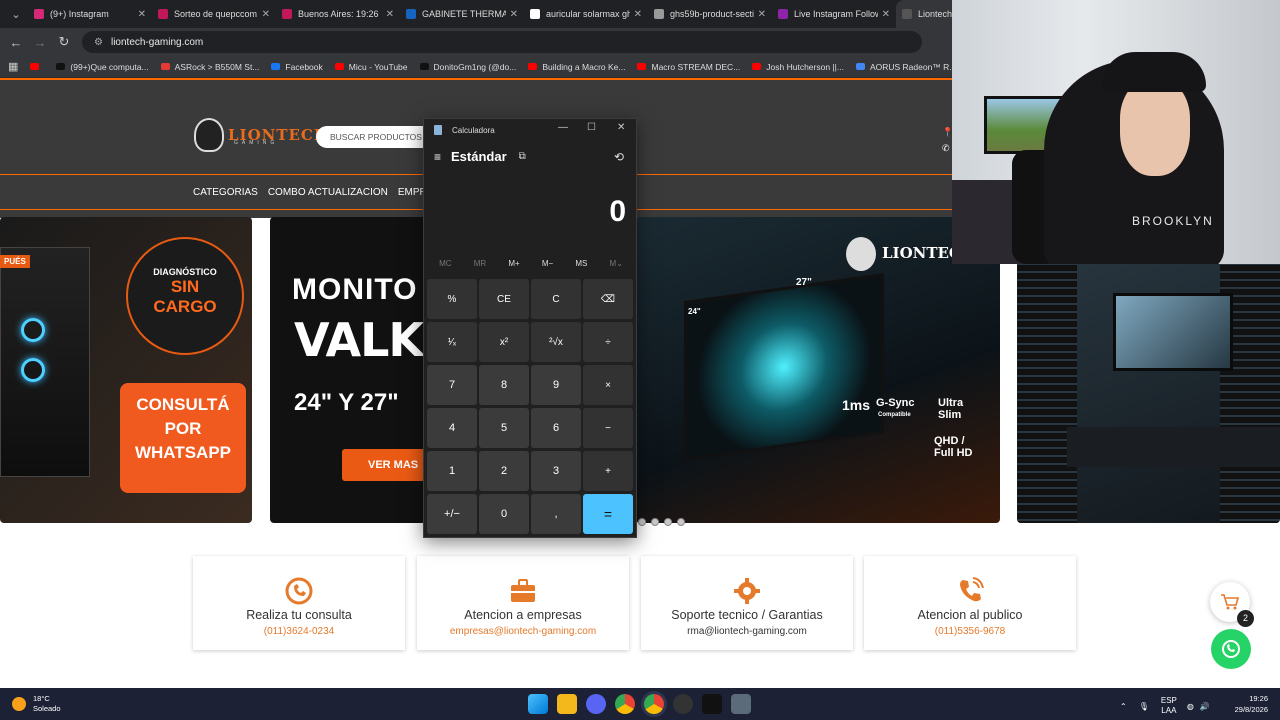  Describe the element at coordinates (261, 135) in the screenshot. I see `site-logo: LIONTECH GAMING` at that location.